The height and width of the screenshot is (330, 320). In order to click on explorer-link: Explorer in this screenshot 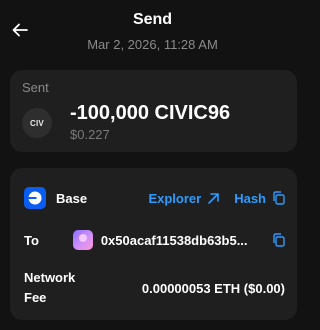, I will do `click(184, 198)`.